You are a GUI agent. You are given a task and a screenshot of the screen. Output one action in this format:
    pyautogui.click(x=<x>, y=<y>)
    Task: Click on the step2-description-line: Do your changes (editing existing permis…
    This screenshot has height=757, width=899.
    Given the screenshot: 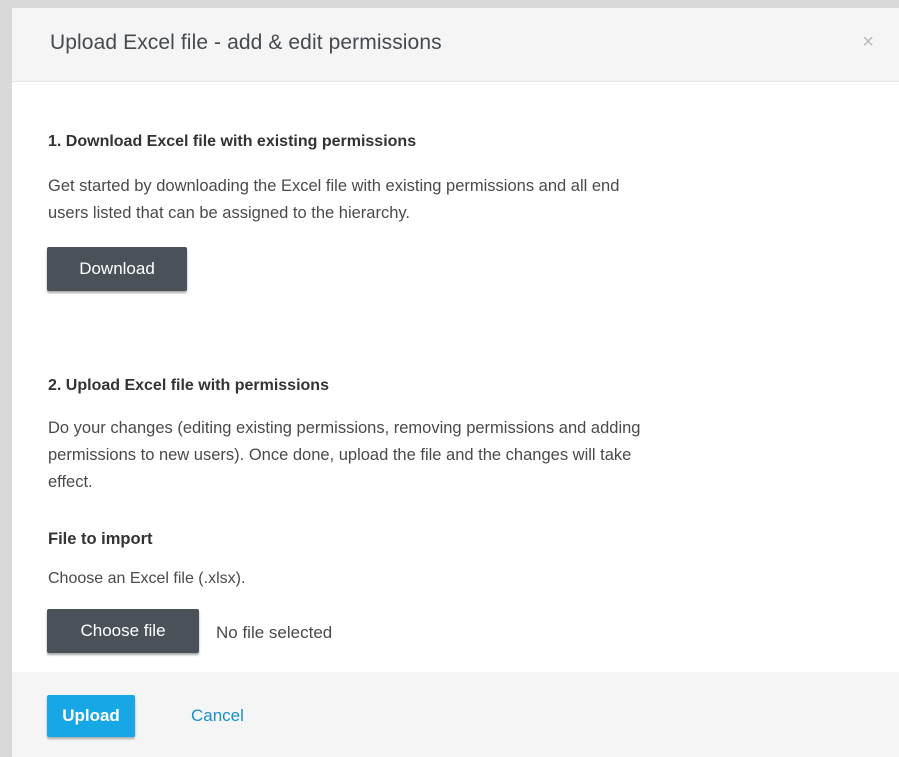 What is the action you would take?
    pyautogui.click(x=344, y=428)
    